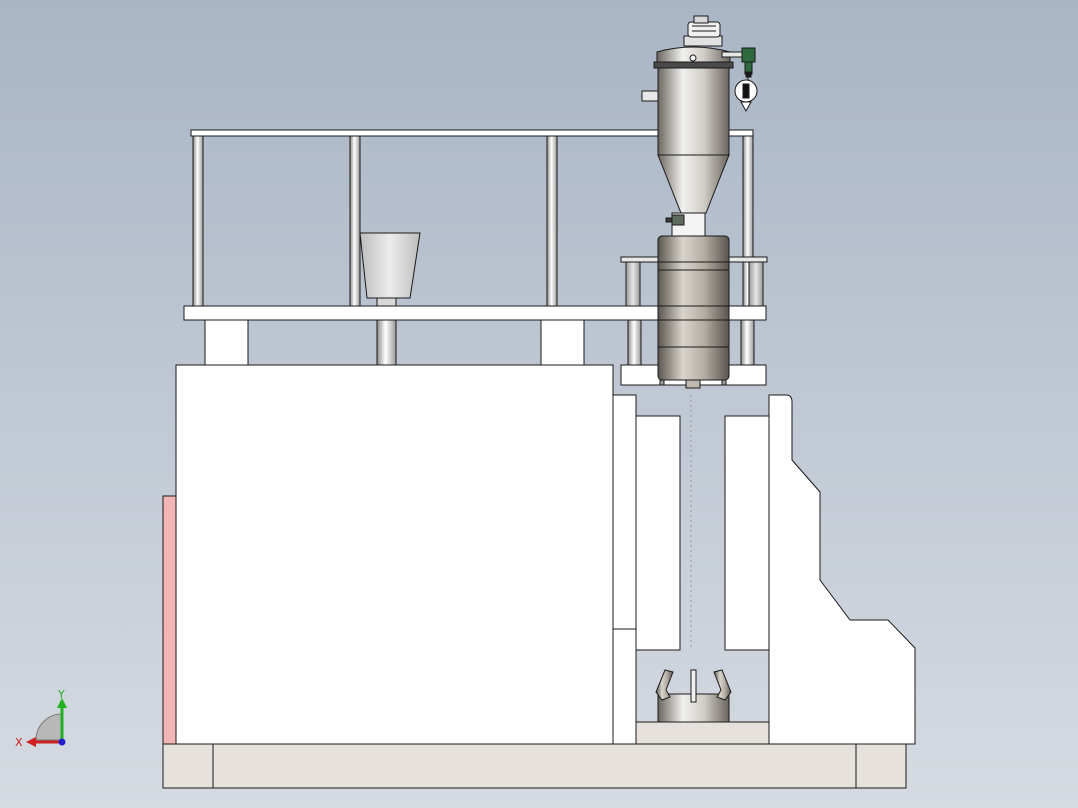 The width and height of the screenshot is (1078, 808). What do you see at coordinates (650, 96) in the screenshot?
I see `loader-side-inlet` at bounding box center [650, 96].